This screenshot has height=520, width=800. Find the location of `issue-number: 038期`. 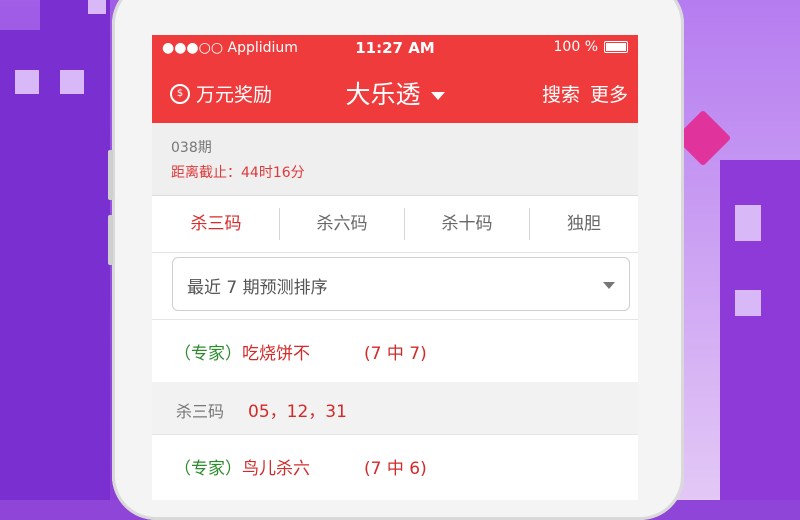

issue-number: 038期 is located at coordinates (191, 148).